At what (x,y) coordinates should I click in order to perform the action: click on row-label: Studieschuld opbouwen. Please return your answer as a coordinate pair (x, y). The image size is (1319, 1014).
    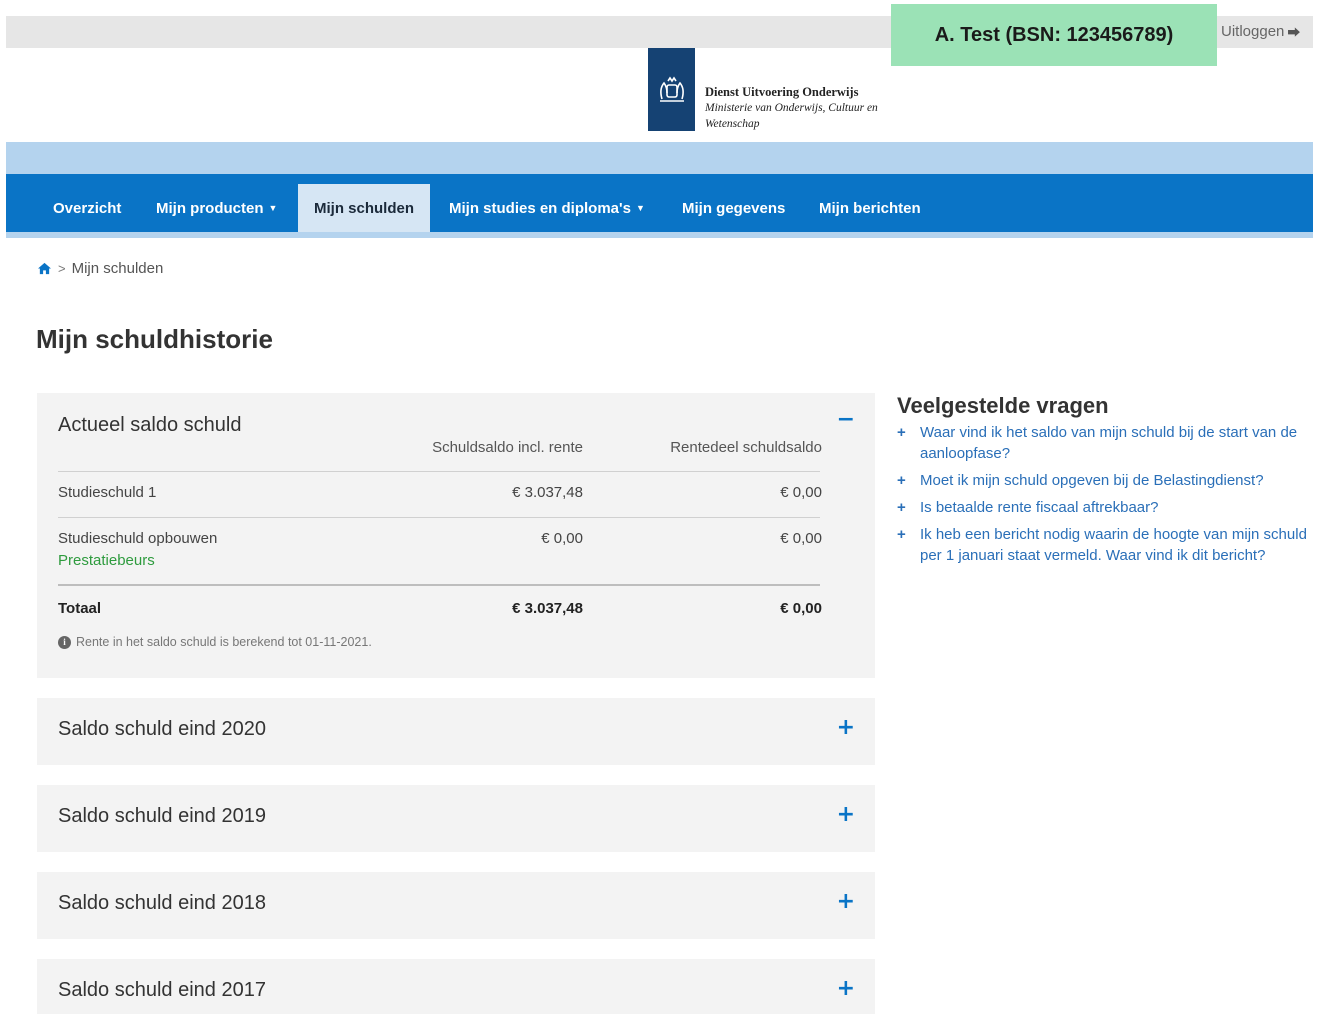
    Looking at the image, I should click on (138, 538).